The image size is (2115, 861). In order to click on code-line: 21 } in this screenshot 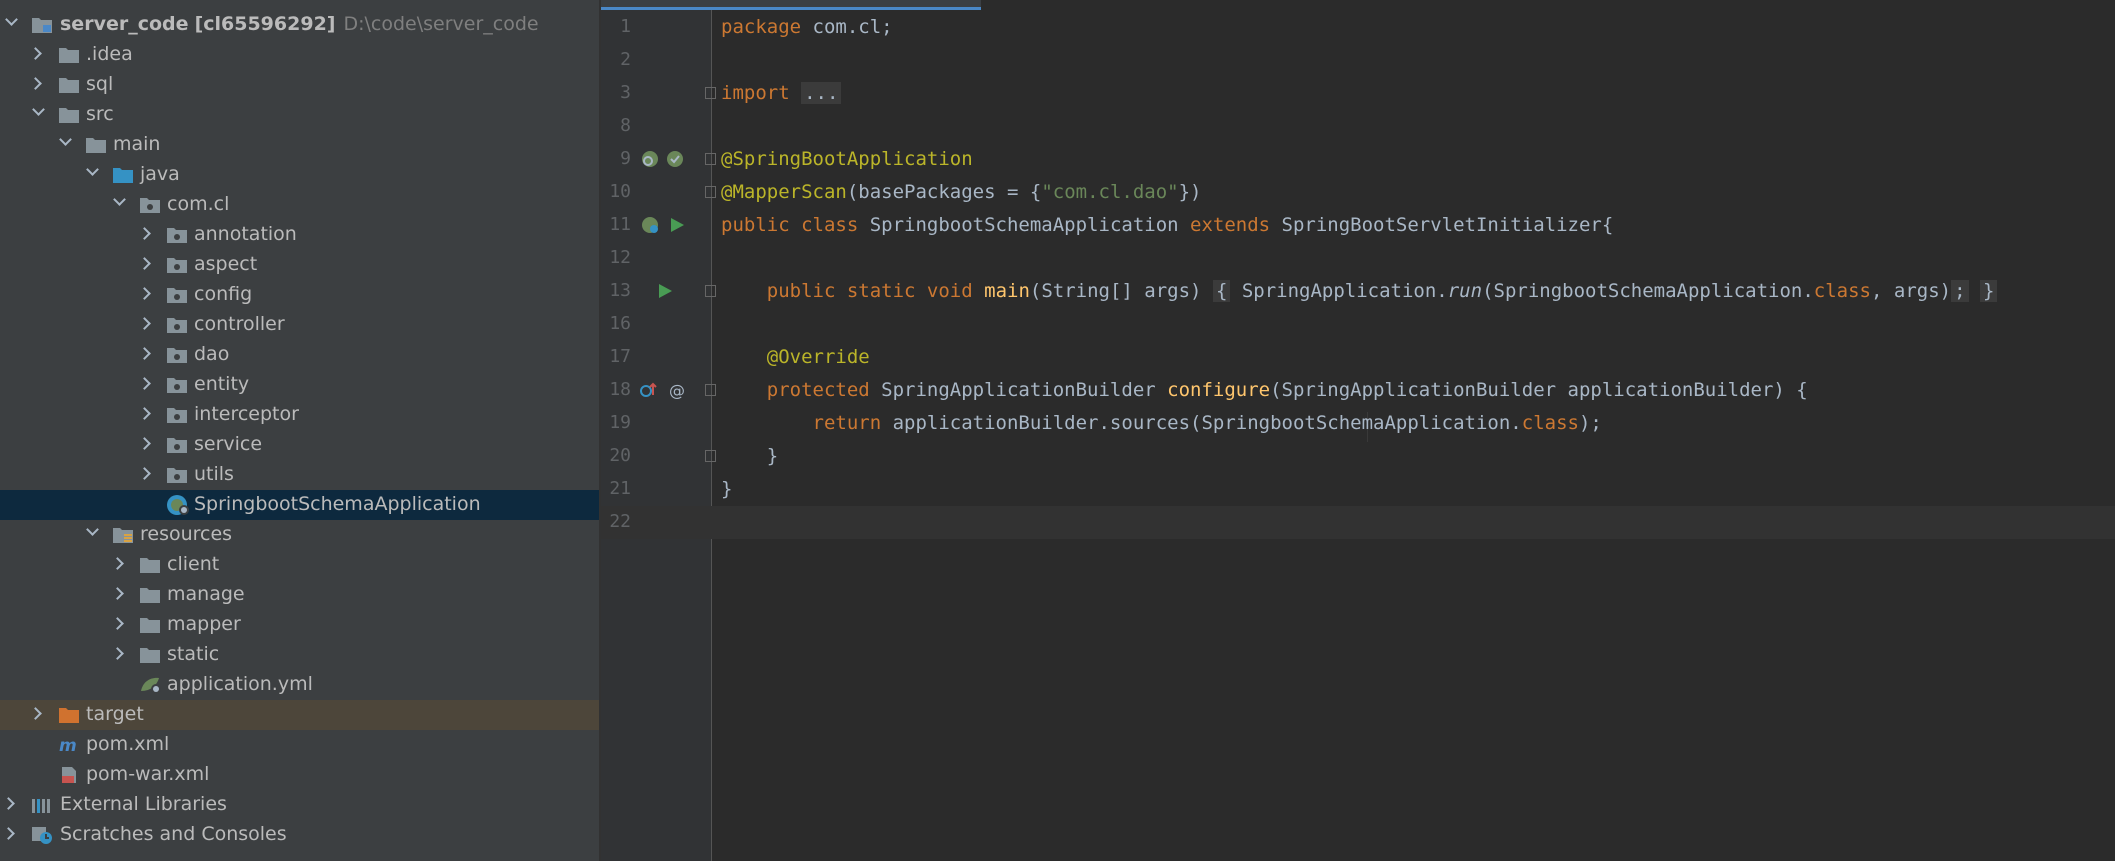, I will do `click(1358, 489)`.